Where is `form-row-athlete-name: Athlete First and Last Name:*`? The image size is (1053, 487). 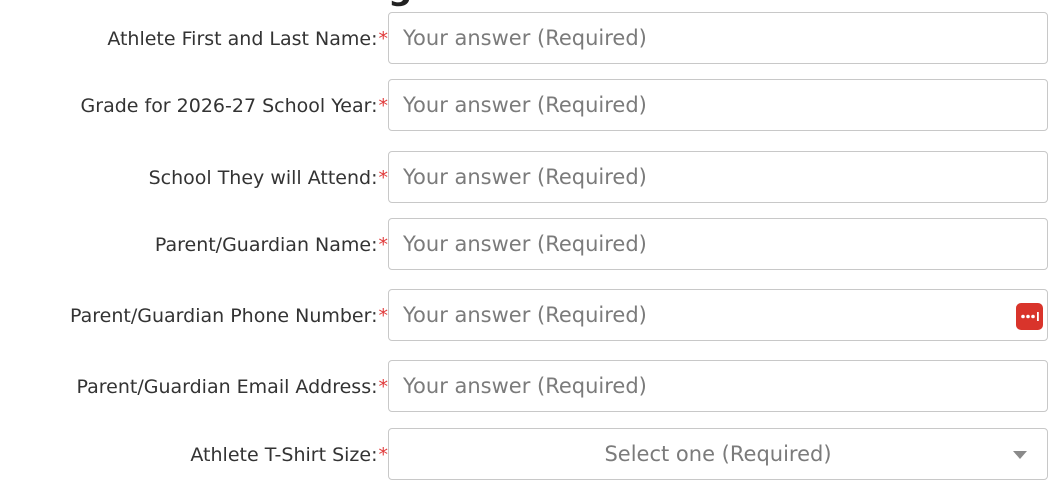
form-row-athlete-name: Athlete First and Last Name:* is located at coordinates (526, 39).